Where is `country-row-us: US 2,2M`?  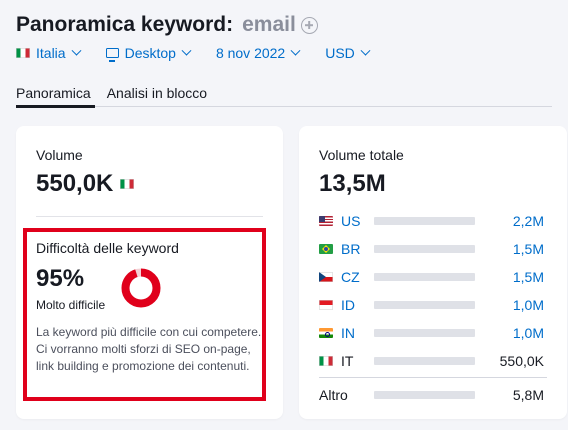 country-row-us: US 2,2M is located at coordinates (431, 221).